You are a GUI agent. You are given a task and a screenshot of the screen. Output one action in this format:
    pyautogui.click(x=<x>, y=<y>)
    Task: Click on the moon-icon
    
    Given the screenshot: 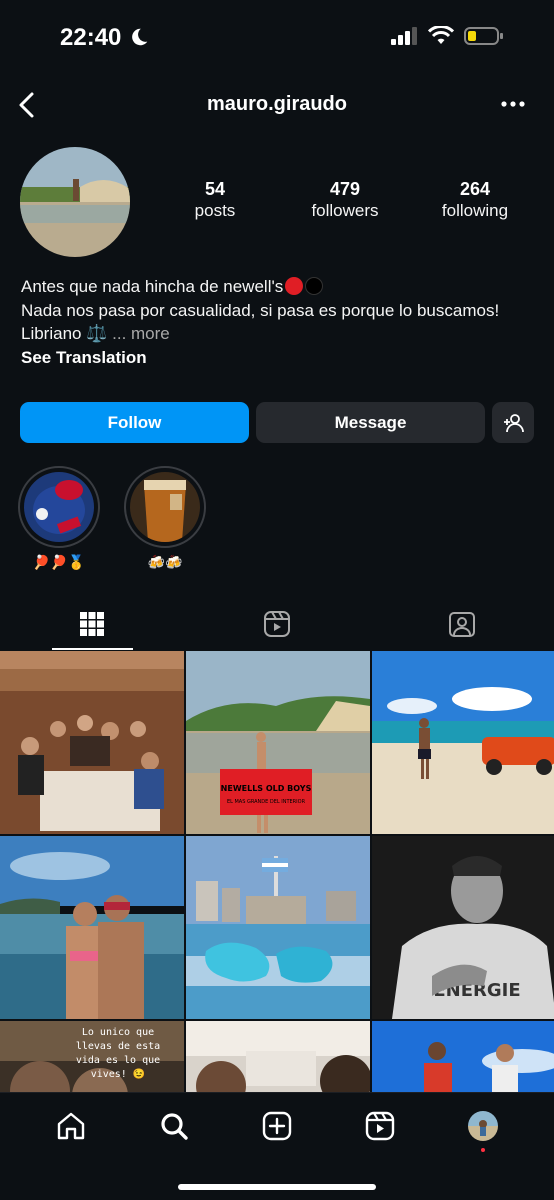 What is the action you would take?
    pyautogui.click(x=140, y=37)
    